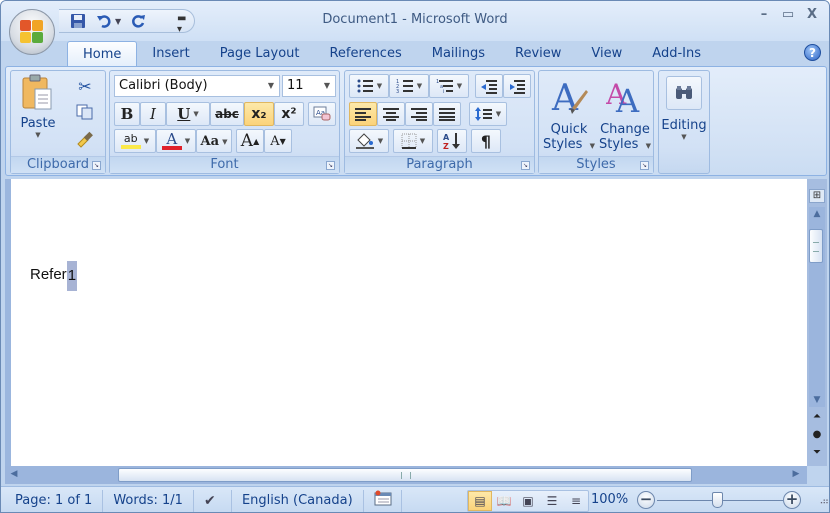 This screenshot has height=513, width=830. Describe the element at coordinates (330, 165) in the screenshot. I see `font-dialog-launcher: ↘` at that location.